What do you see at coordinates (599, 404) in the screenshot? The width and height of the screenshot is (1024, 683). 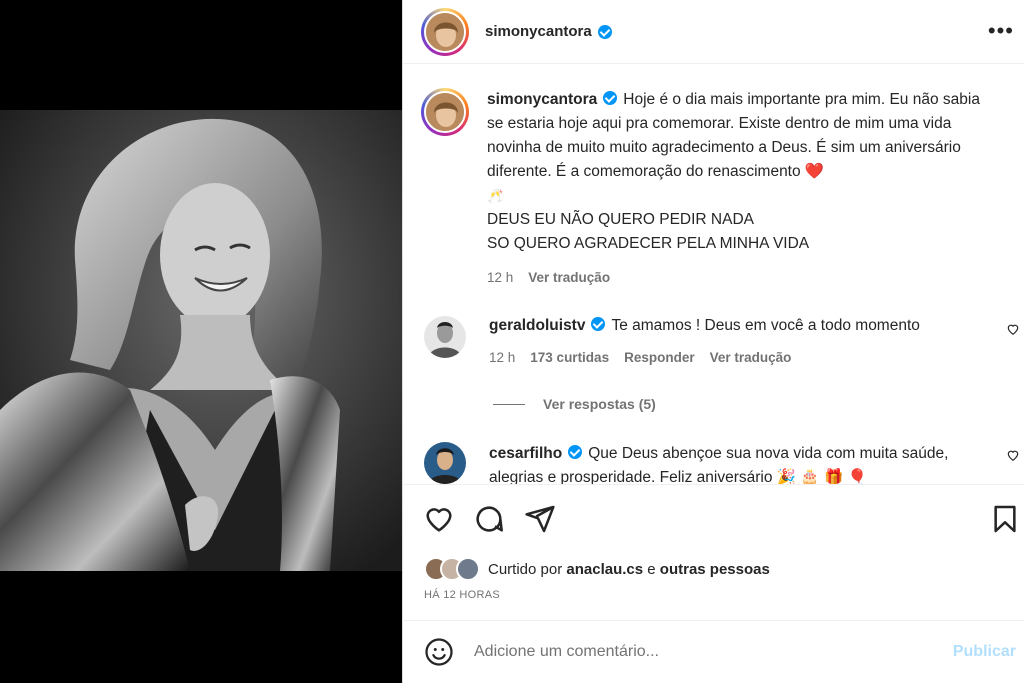 I see `view-replies-label: Ver respostas (5)` at bounding box center [599, 404].